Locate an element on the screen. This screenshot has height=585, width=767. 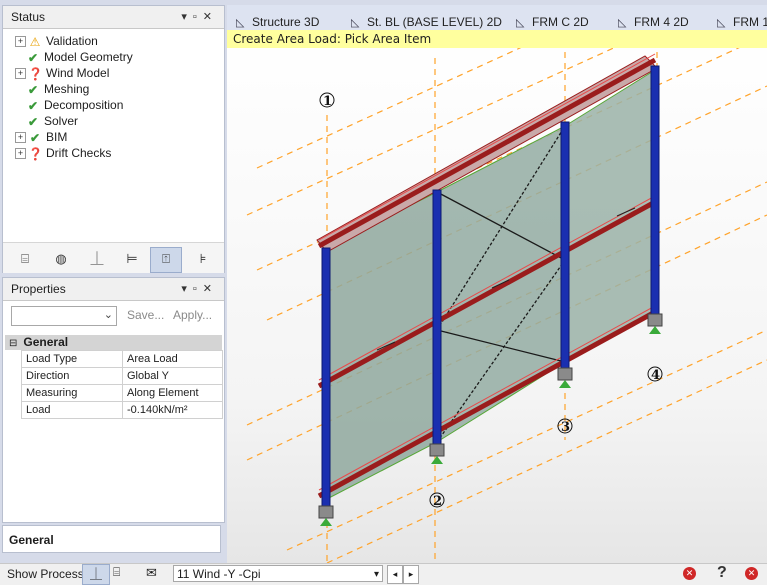
load-case-select: 11 Wind -Y -Cpi ▾ is located at coordinates (278, 573).